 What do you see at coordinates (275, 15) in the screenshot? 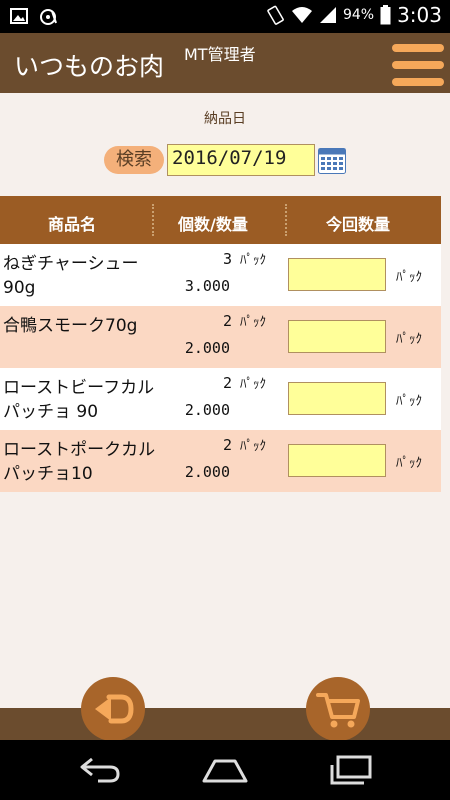
I see `rotate-icon` at bounding box center [275, 15].